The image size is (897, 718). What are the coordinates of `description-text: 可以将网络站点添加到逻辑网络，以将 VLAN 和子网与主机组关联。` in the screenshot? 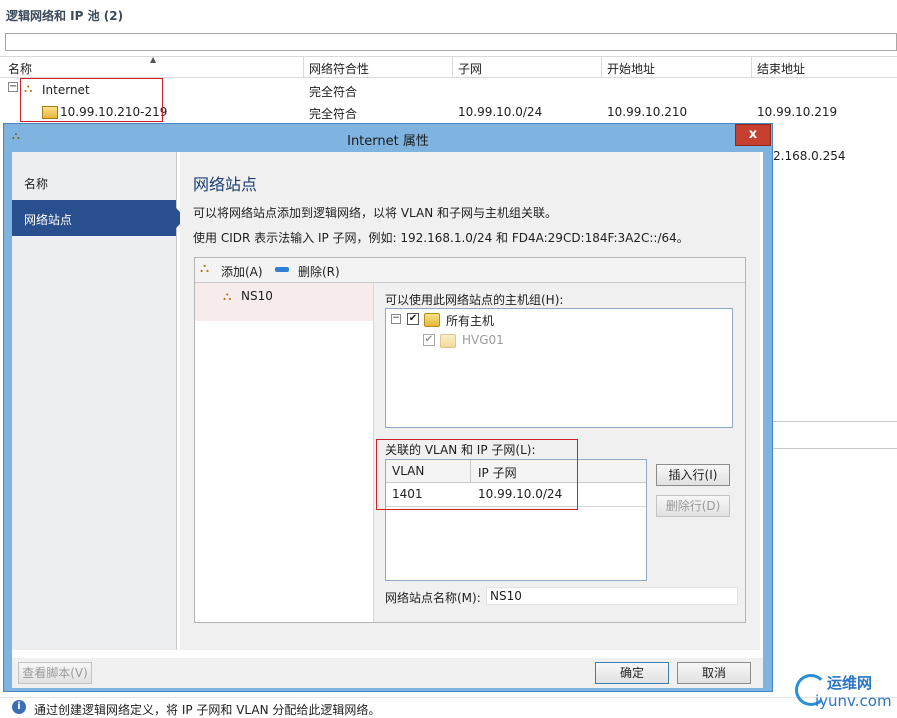 It's located at (375, 213).